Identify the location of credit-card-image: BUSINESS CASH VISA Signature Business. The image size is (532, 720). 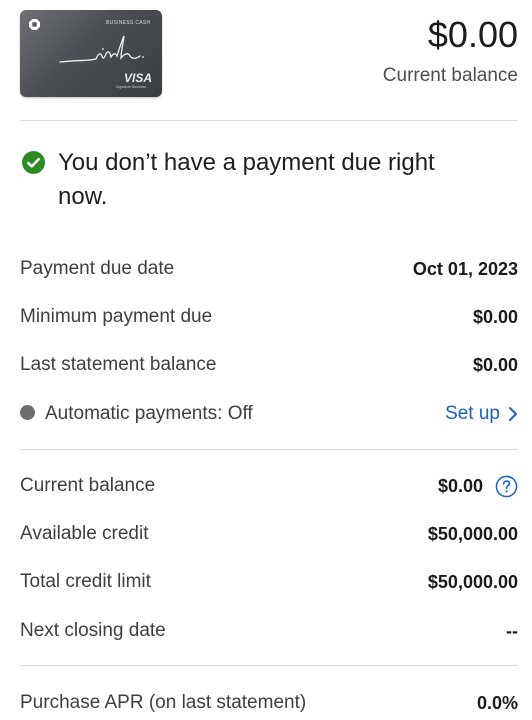
(91, 53).